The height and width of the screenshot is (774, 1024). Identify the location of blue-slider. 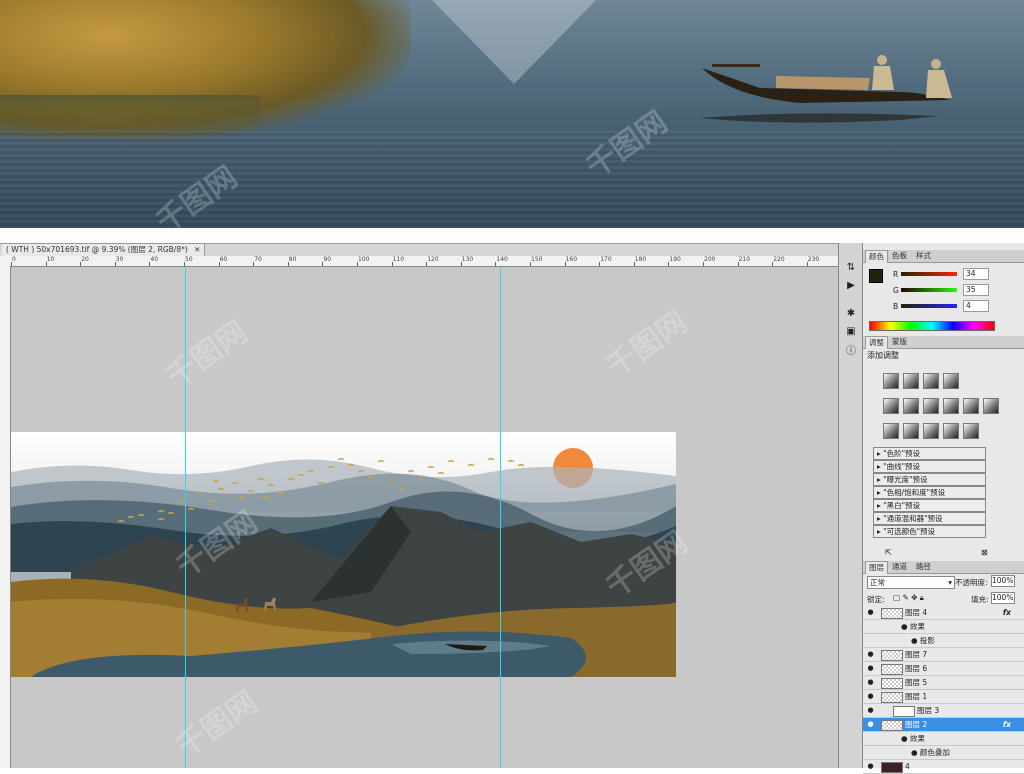
(929, 306).